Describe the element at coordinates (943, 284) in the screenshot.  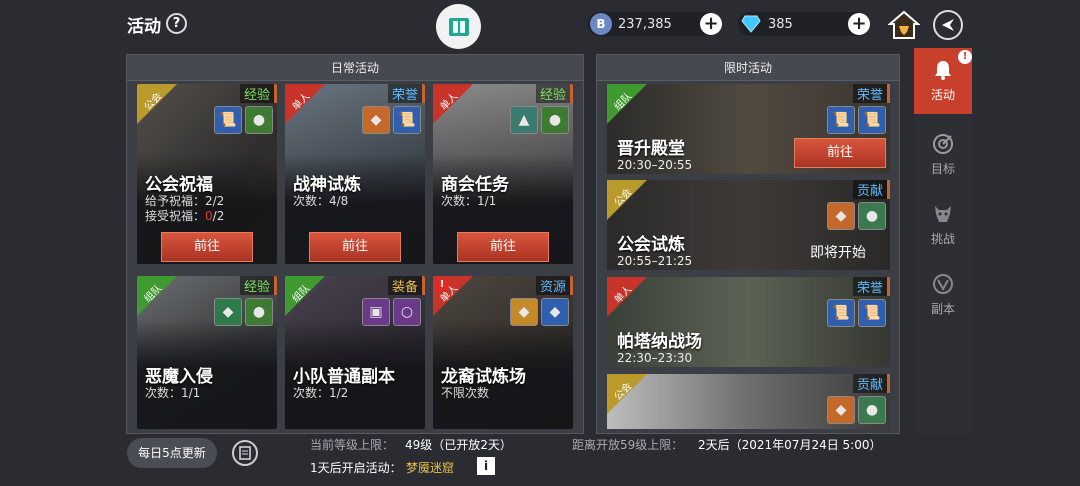
I see `shield-icon` at that location.